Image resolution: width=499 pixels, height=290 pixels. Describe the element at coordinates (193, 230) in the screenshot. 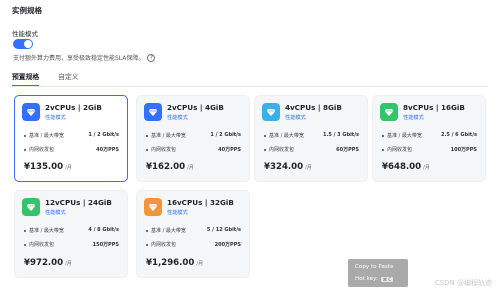

I see `bandwidth-row: 基准 / 最大带宽 5 / 12 Gbit/s` at that location.